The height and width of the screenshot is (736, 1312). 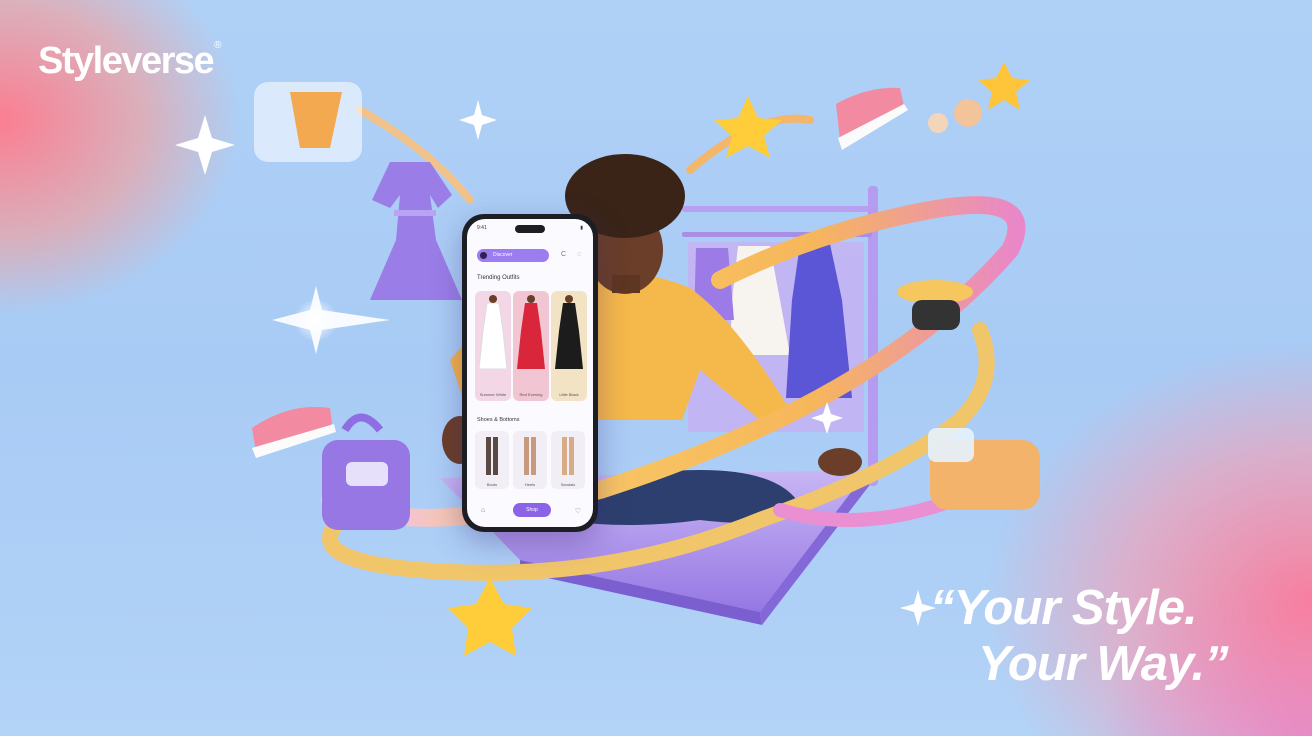 What do you see at coordinates (984, 469) in the screenshot?
I see `watch-icon` at bounding box center [984, 469].